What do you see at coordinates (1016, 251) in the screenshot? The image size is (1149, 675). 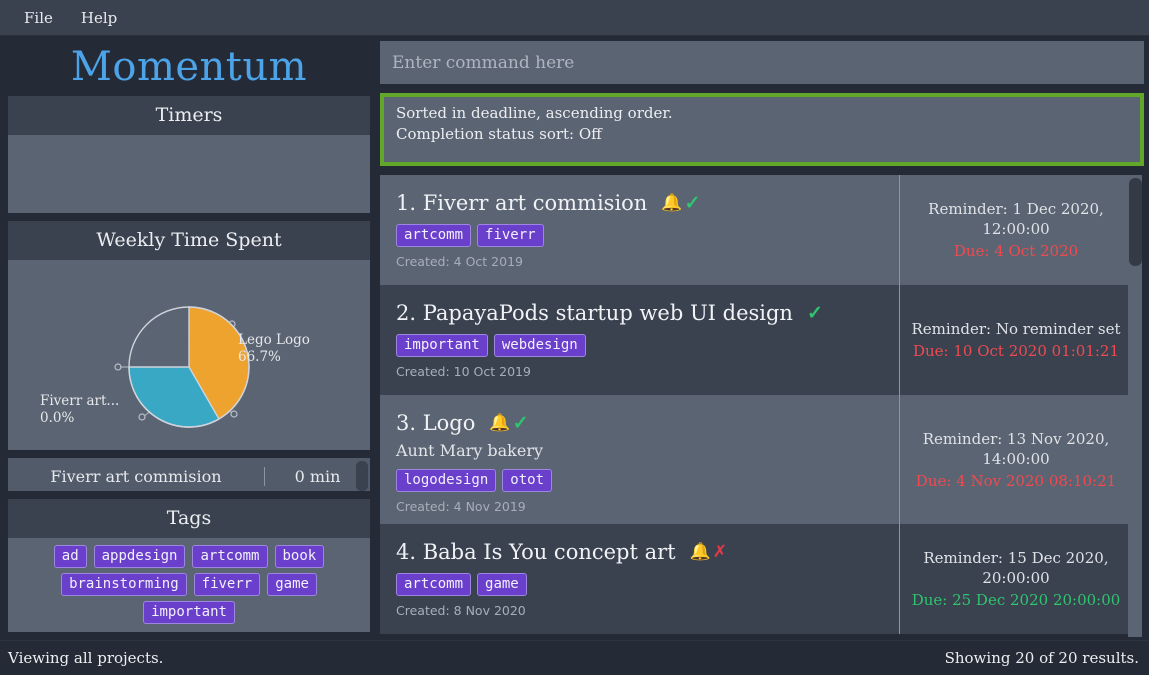 I see `task-due-date: Due: 4 Oct 2020` at bounding box center [1016, 251].